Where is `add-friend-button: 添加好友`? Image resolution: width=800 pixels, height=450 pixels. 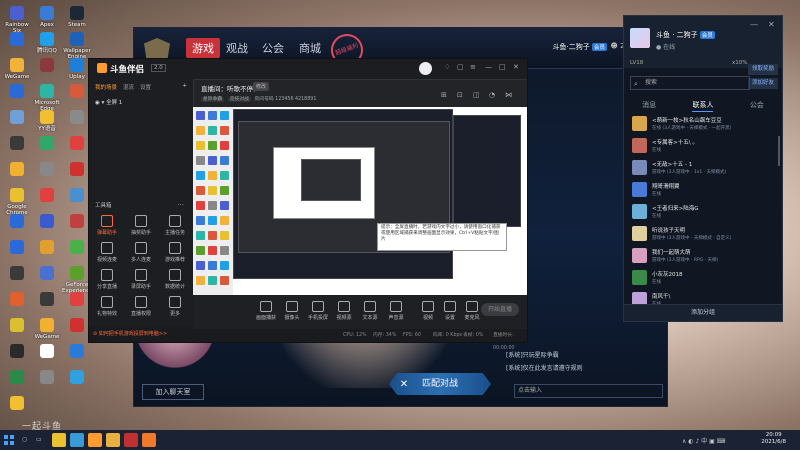 add-friend-button: 添加好友 is located at coordinates (763, 83).